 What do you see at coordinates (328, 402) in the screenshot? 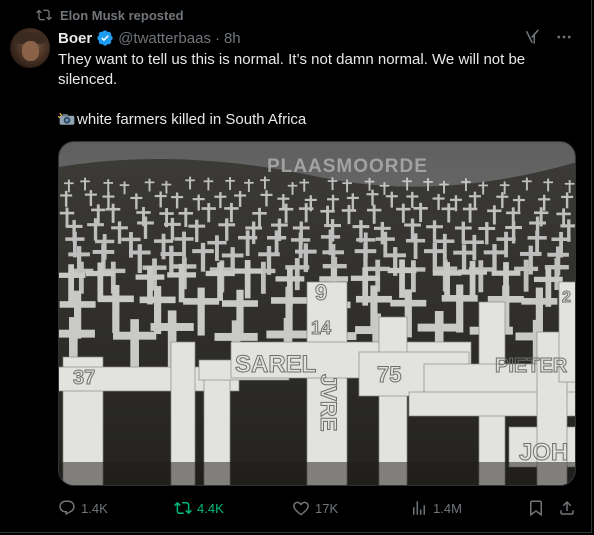
I see `cross-label-jvre: JVRE` at bounding box center [328, 402].